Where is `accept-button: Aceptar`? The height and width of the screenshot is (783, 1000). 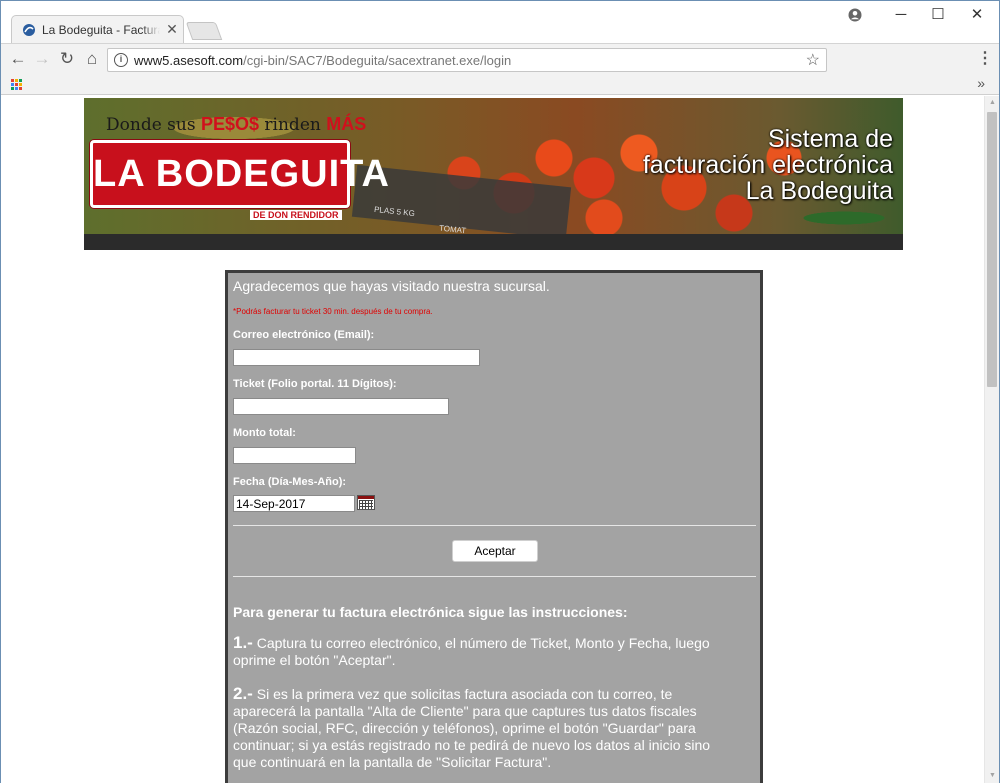
accept-button: Aceptar is located at coordinates (495, 551).